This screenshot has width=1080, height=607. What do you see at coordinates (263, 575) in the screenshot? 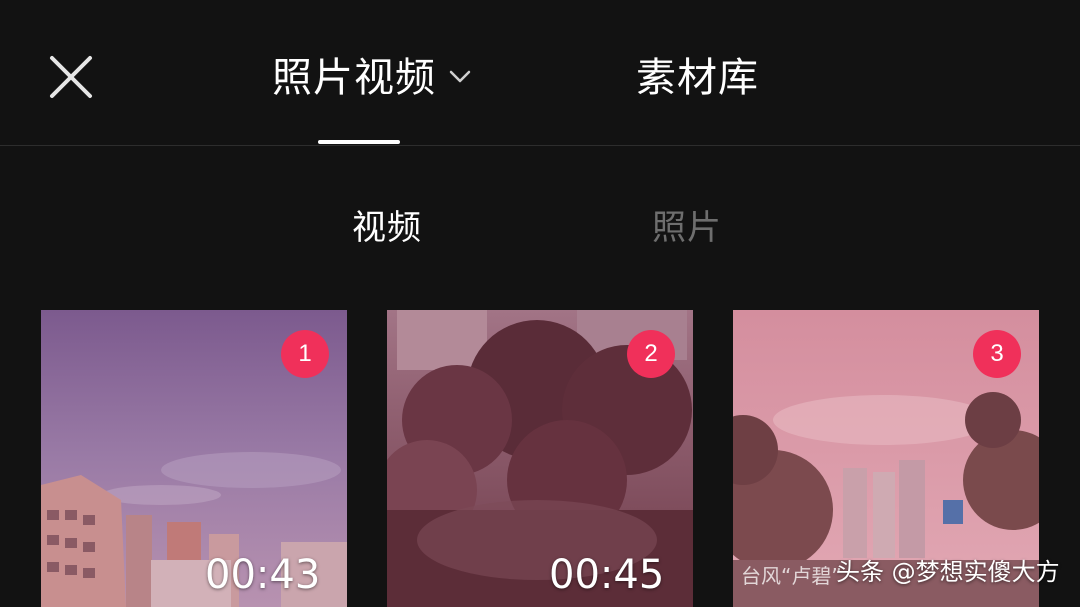
I see `video-duration: 00:43` at bounding box center [263, 575].